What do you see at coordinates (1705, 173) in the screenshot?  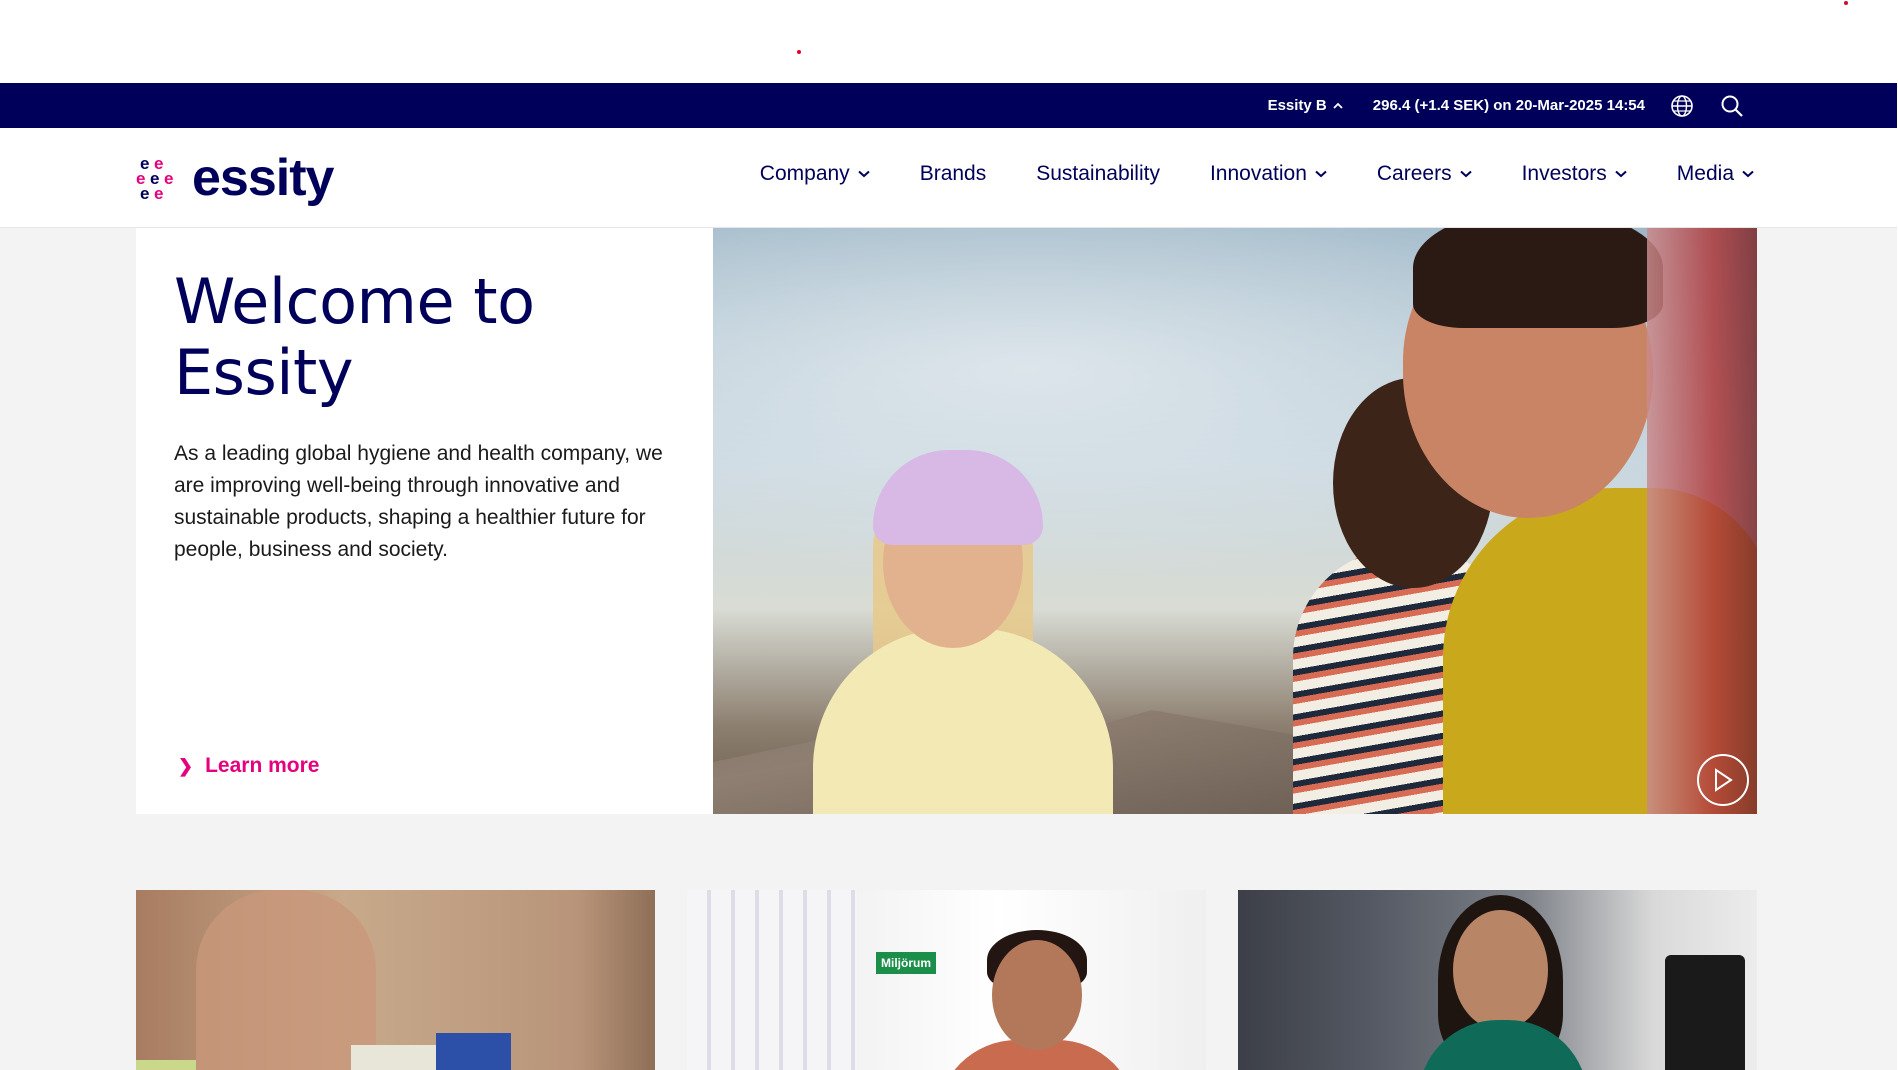 I see `nav-item-label: Media` at bounding box center [1705, 173].